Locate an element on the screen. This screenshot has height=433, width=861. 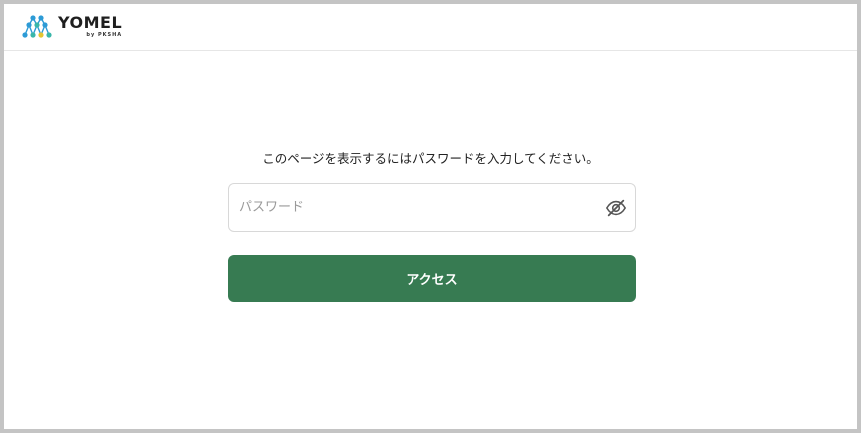
password-prompt-message: このページを表示するにはパスワードを入力してください。 is located at coordinates (430, 158).